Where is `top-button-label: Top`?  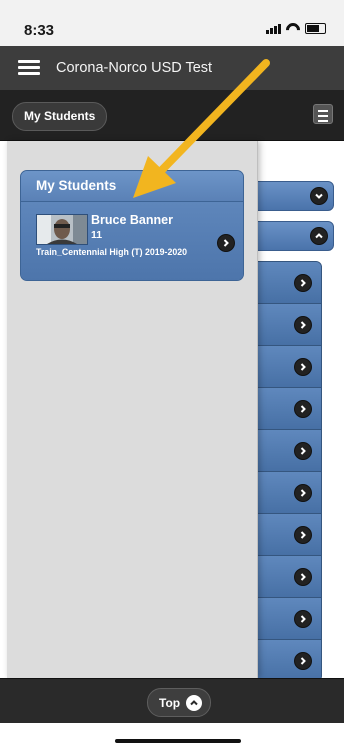
top-button-label: Top is located at coordinates (170, 702).